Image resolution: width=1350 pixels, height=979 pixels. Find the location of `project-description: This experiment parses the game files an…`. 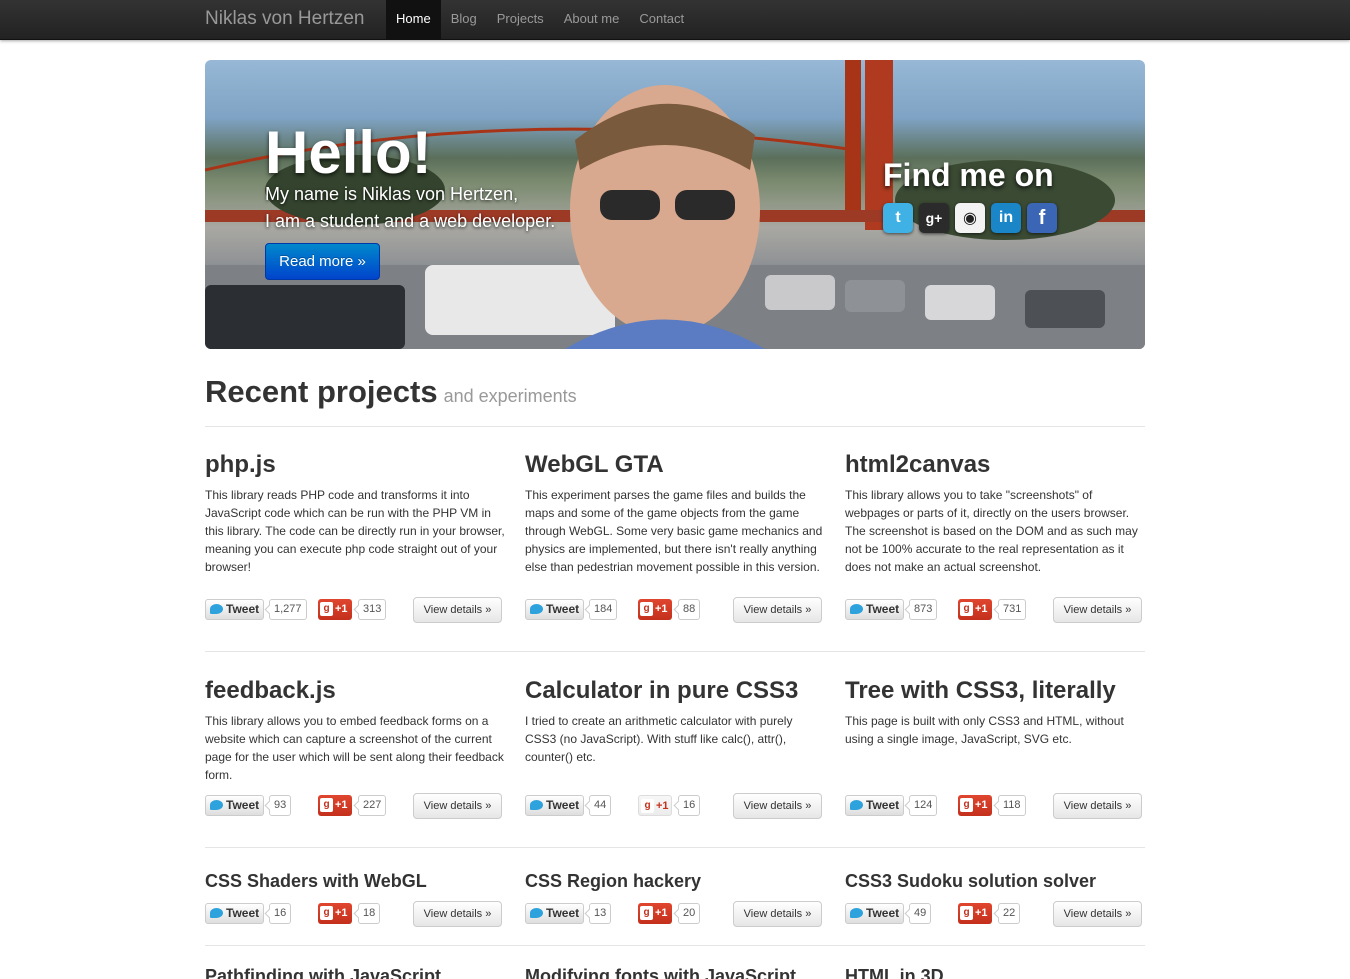

project-description: This experiment parses the game files an… is located at coordinates (674, 531).